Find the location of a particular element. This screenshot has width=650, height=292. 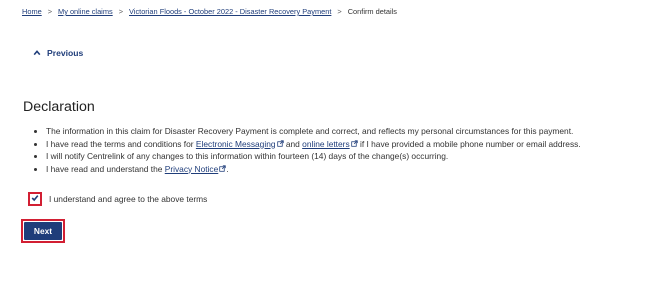

previous-button: Previous is located at coordinates (58, 53).